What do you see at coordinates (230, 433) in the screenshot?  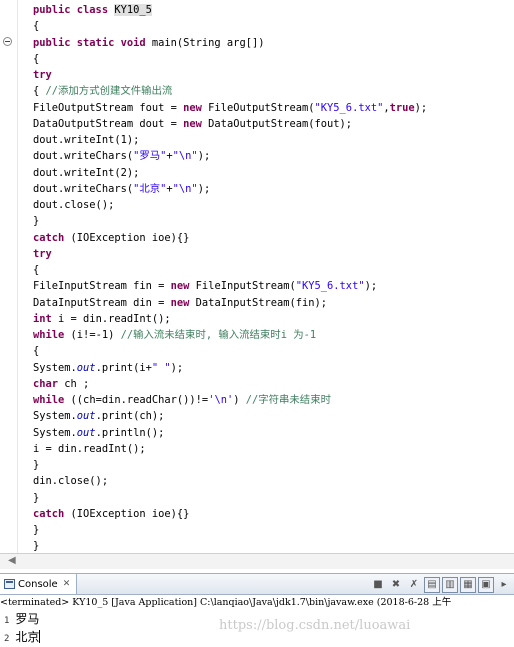 I see `code-line: System.out.println();` at bounding box center [230, 433].